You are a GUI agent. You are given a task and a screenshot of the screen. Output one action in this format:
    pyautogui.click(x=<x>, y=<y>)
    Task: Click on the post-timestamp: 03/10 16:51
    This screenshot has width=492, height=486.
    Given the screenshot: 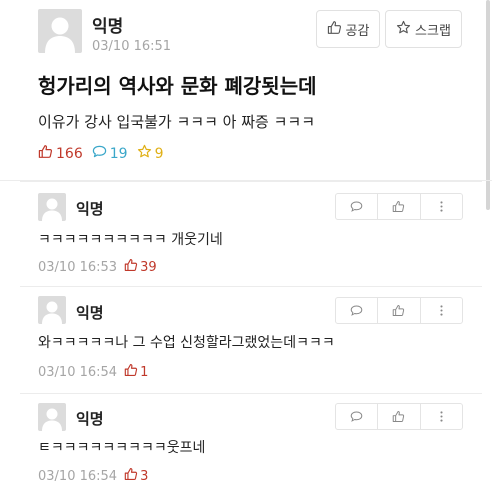 What is the action you would take?
    pyautogui.click(x=132, y=46)
    